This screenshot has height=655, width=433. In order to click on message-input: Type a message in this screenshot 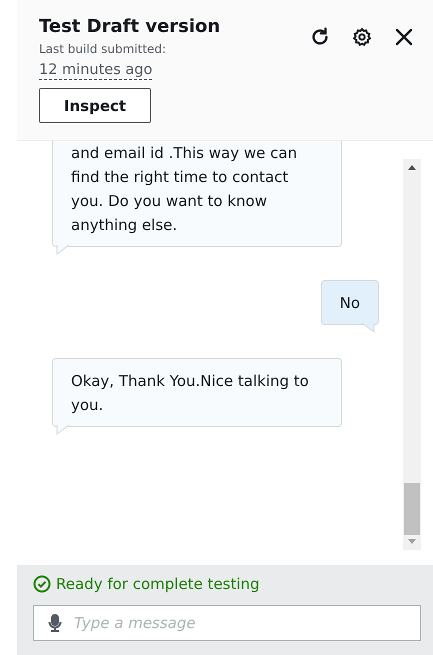, I will do `click(246, 623)`.